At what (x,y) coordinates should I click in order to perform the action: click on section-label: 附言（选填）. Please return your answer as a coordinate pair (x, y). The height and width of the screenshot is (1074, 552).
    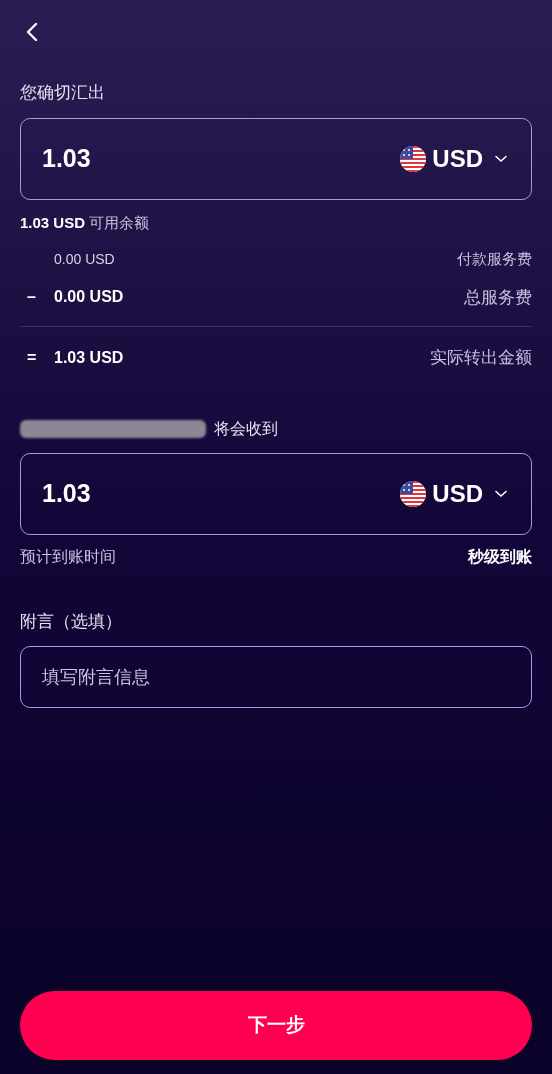
    Looking at the image, I should click on (71, 621).